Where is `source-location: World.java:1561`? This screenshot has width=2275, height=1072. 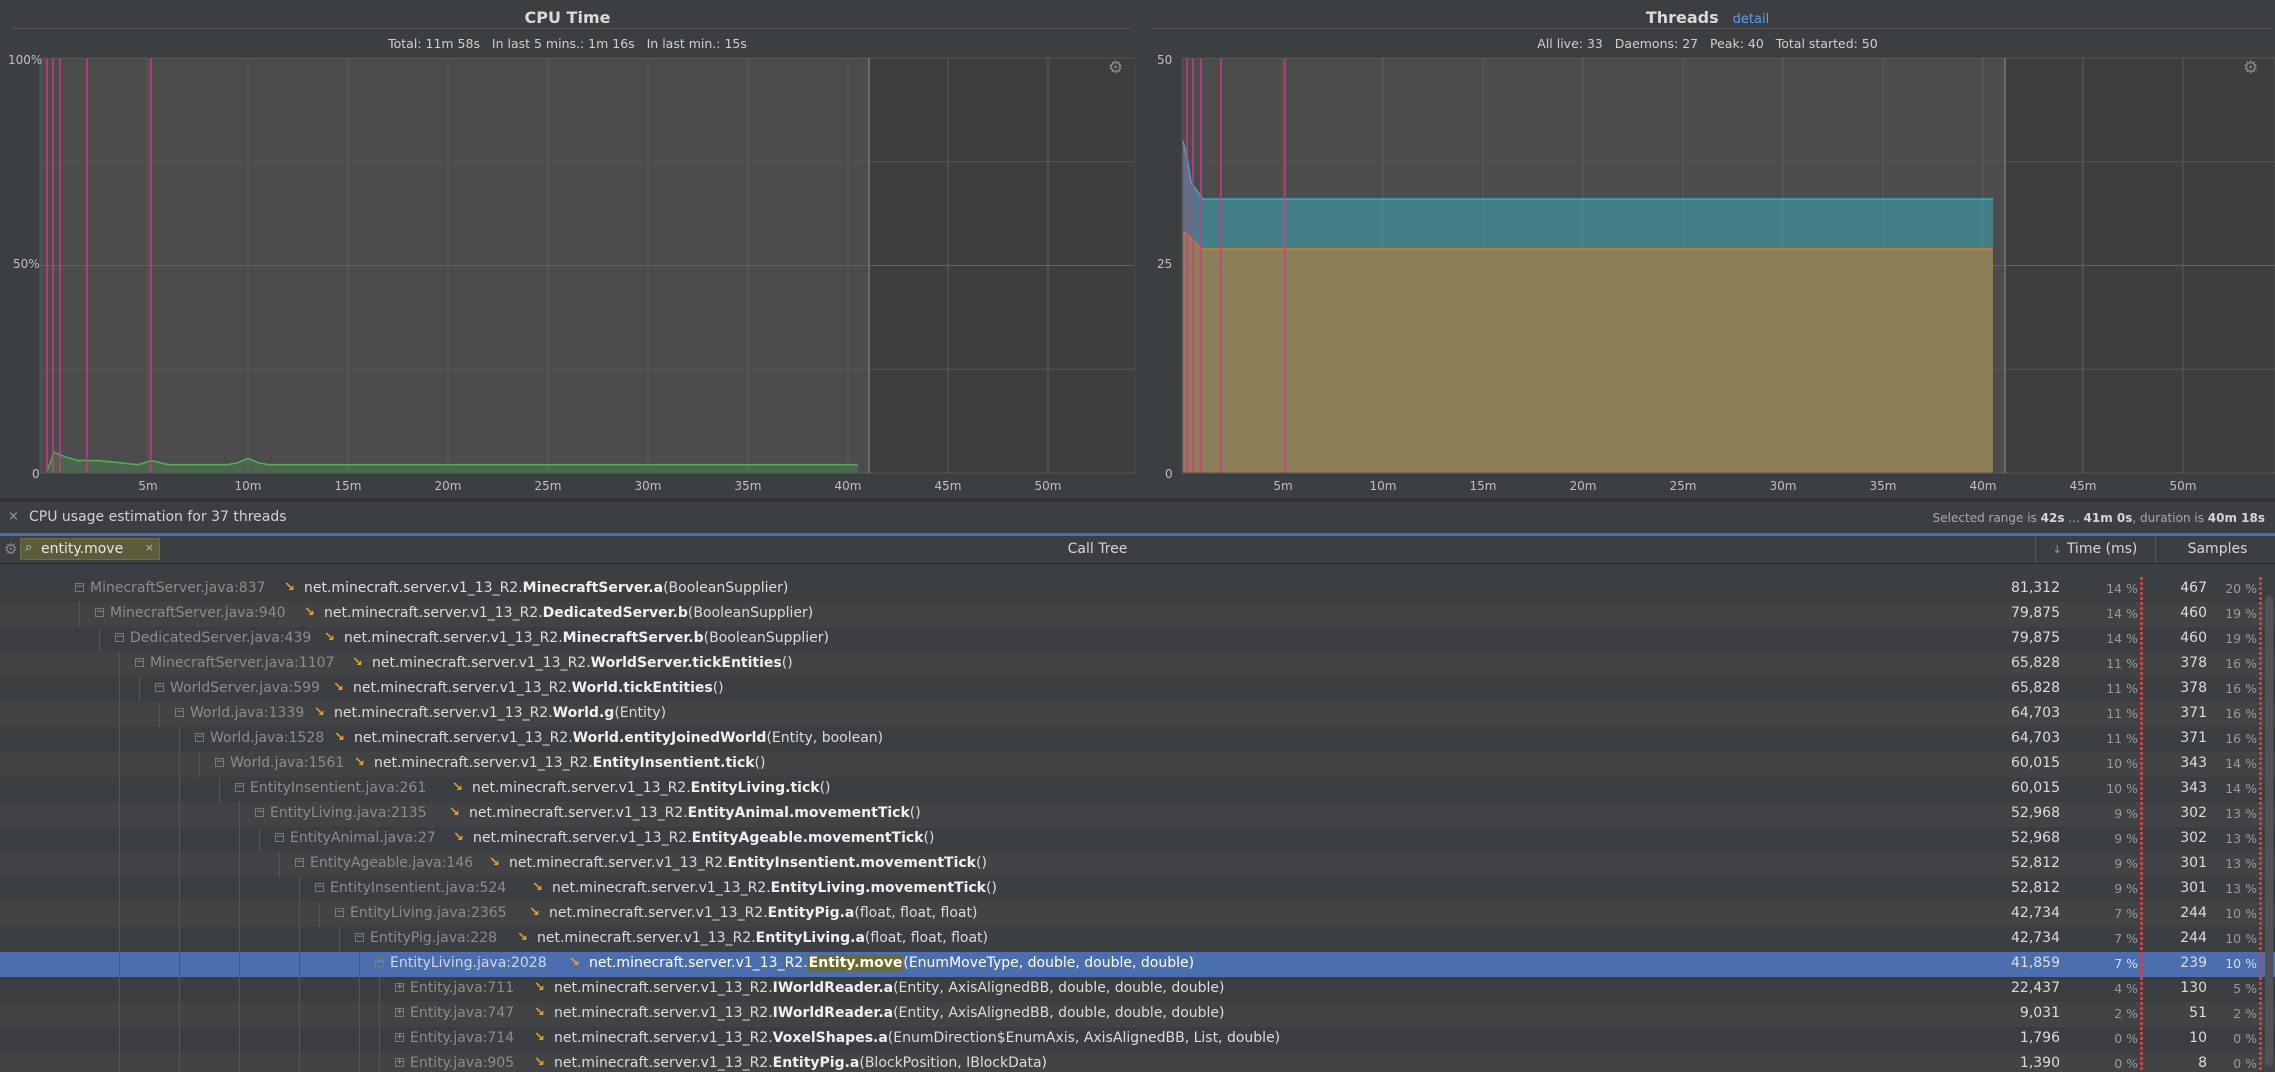 source-location: World.java:1561 is located at coordinates (287, 763).